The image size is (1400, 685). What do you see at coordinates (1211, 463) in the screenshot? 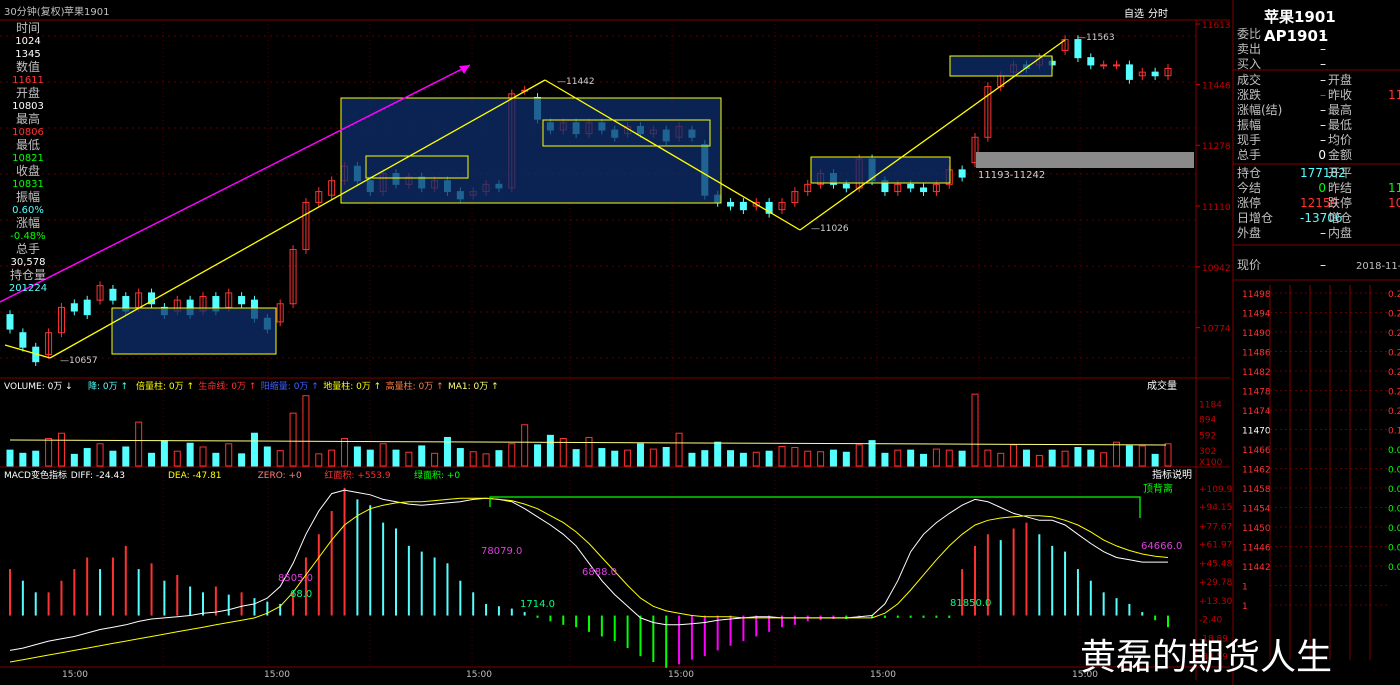
I see `volume-unit-label: X100` at bounding box center [1211, 463].